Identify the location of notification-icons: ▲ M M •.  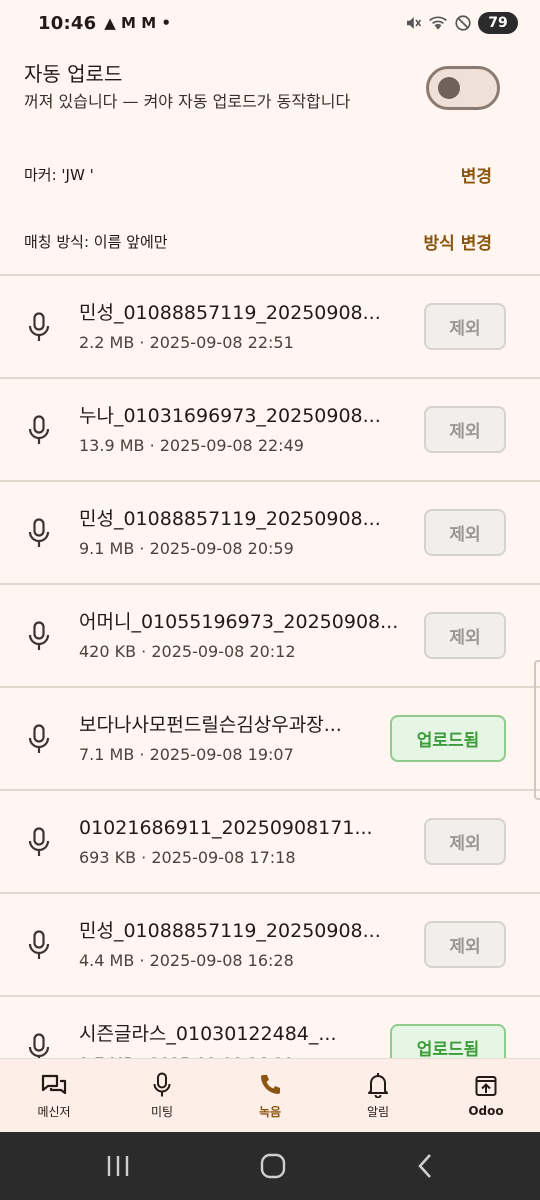
(137, 23).